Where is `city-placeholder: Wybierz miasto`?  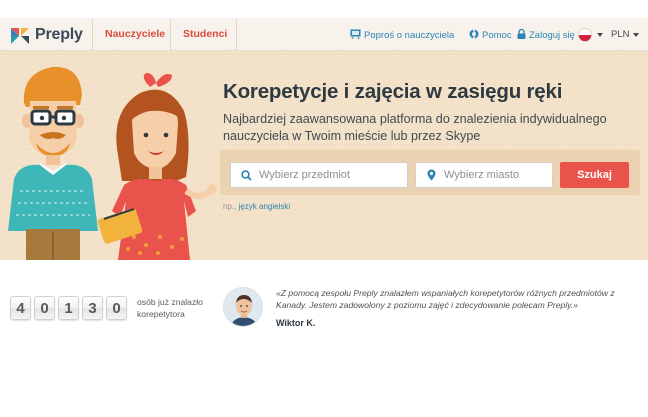
city-placeholder: Wybierz miasto is located at coordinates (482, 175).